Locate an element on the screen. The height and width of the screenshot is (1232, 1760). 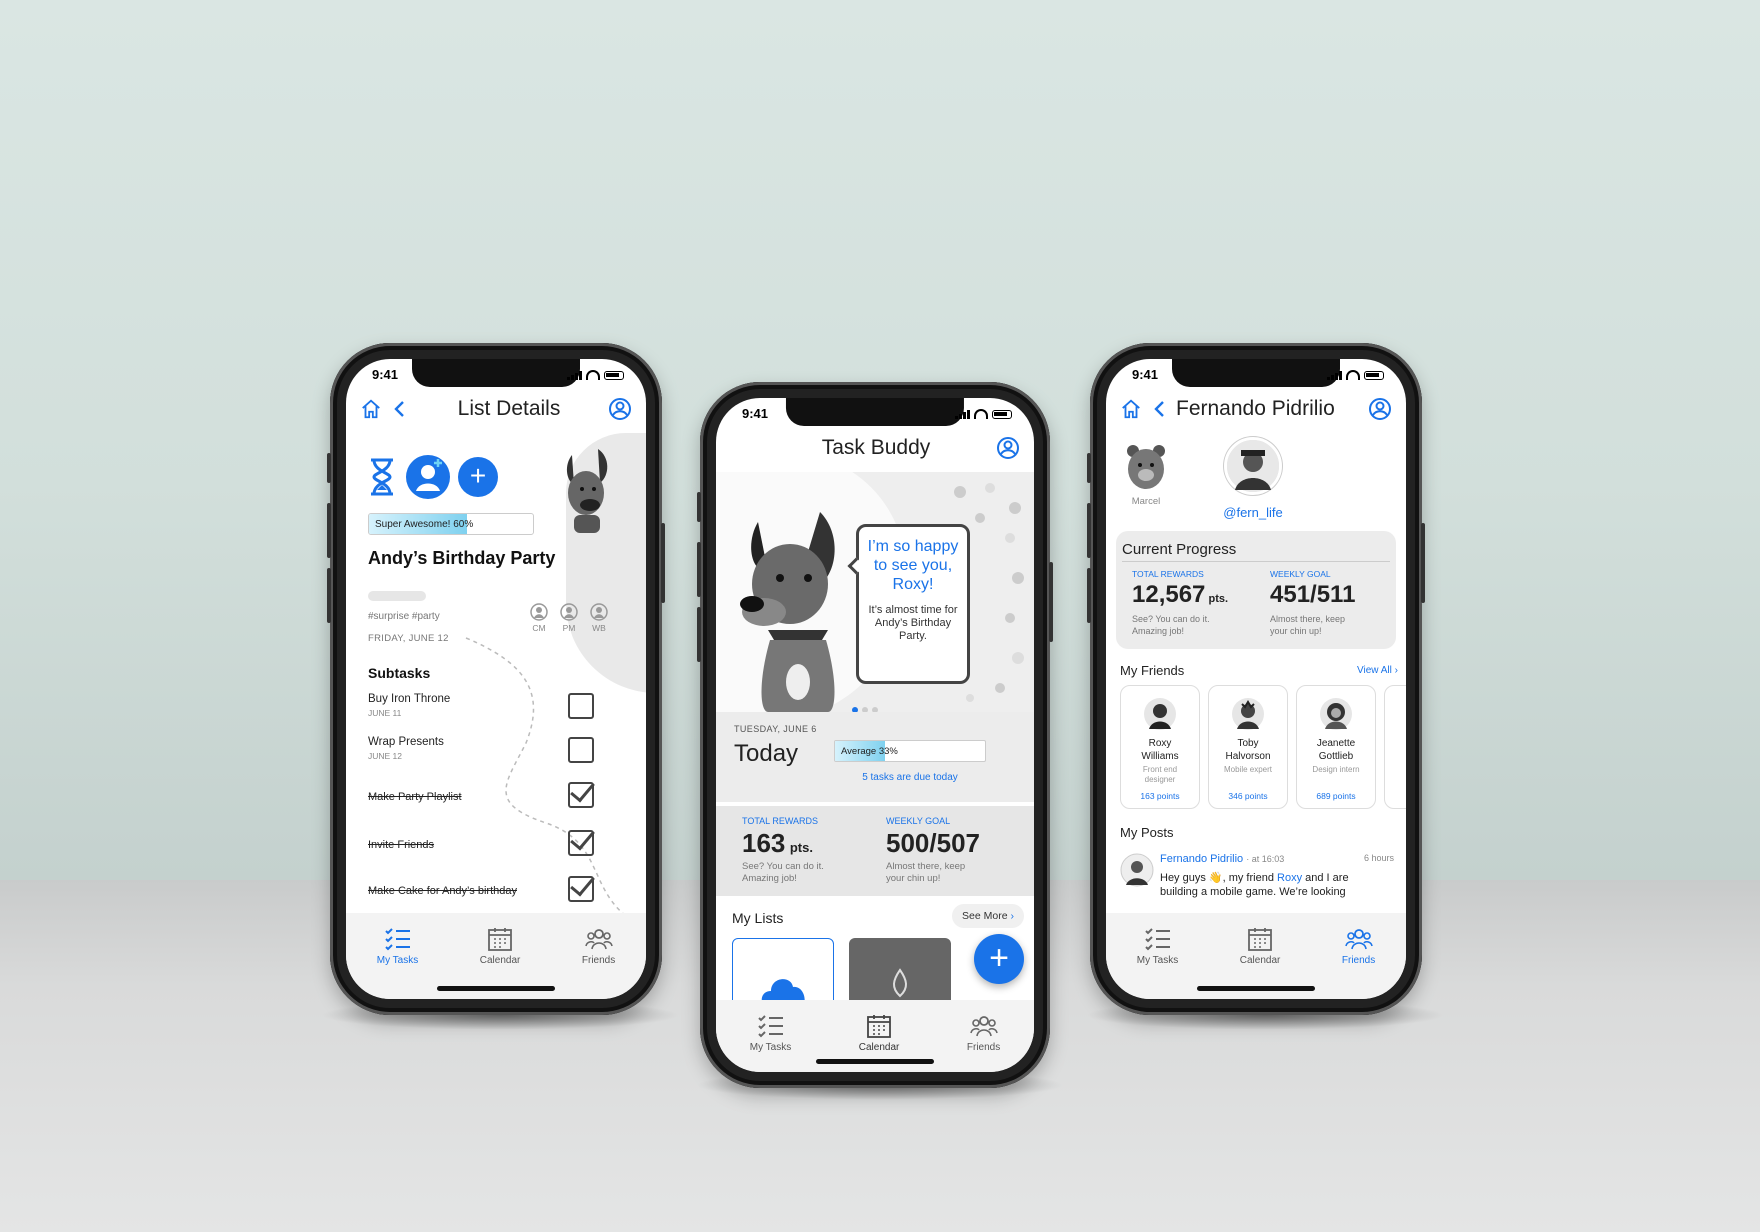
carousel-dots is located at coordinates (865, 706).